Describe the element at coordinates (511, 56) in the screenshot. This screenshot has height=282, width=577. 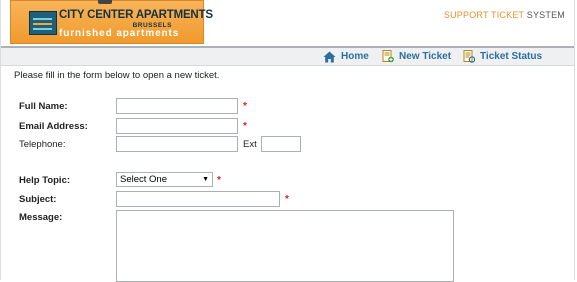
I see `nav-ticket-status-label: Ticket Status` at that location.